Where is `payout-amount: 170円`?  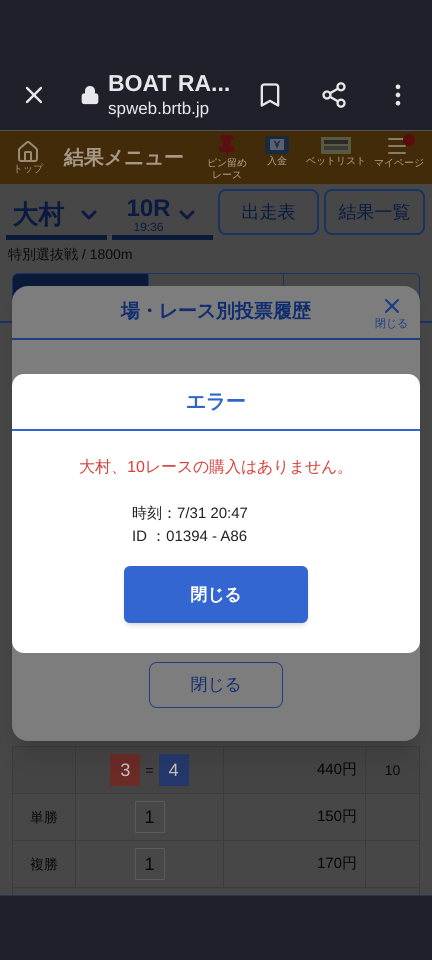
payout-amount: 170円 is located at coordinates (336, 864).